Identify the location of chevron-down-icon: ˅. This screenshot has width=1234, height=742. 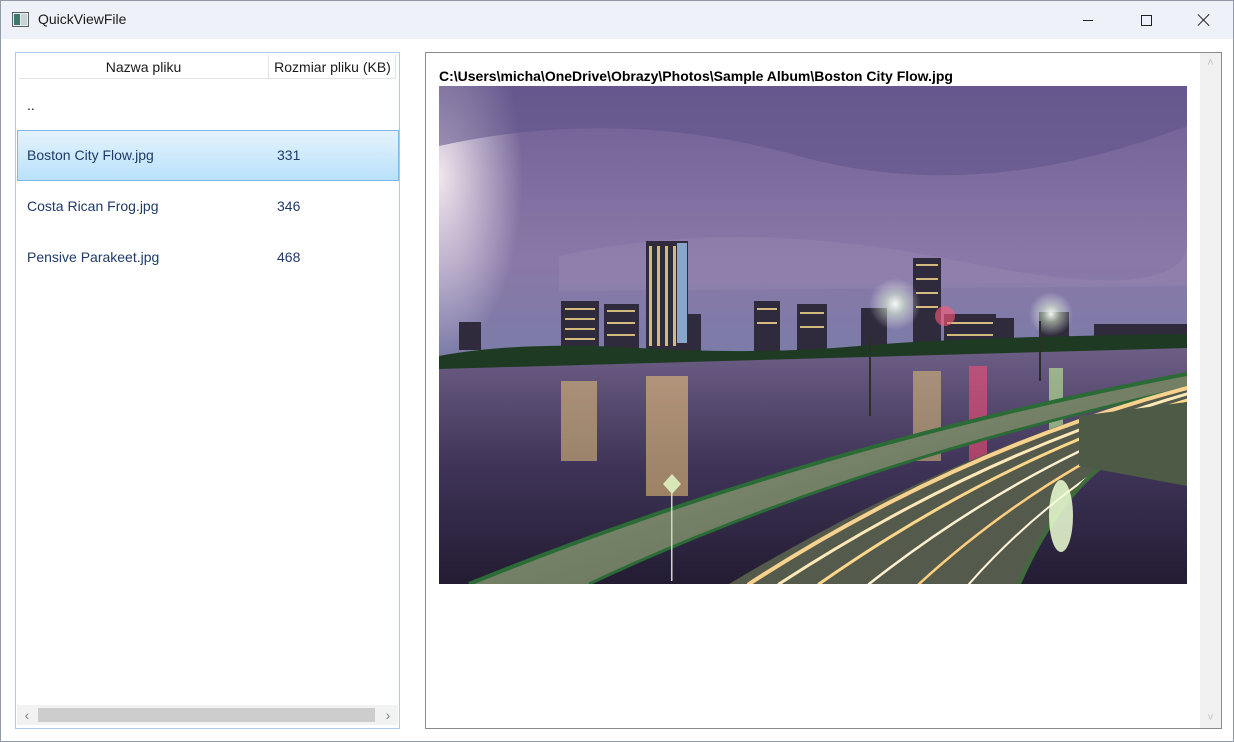
(1210, 718).